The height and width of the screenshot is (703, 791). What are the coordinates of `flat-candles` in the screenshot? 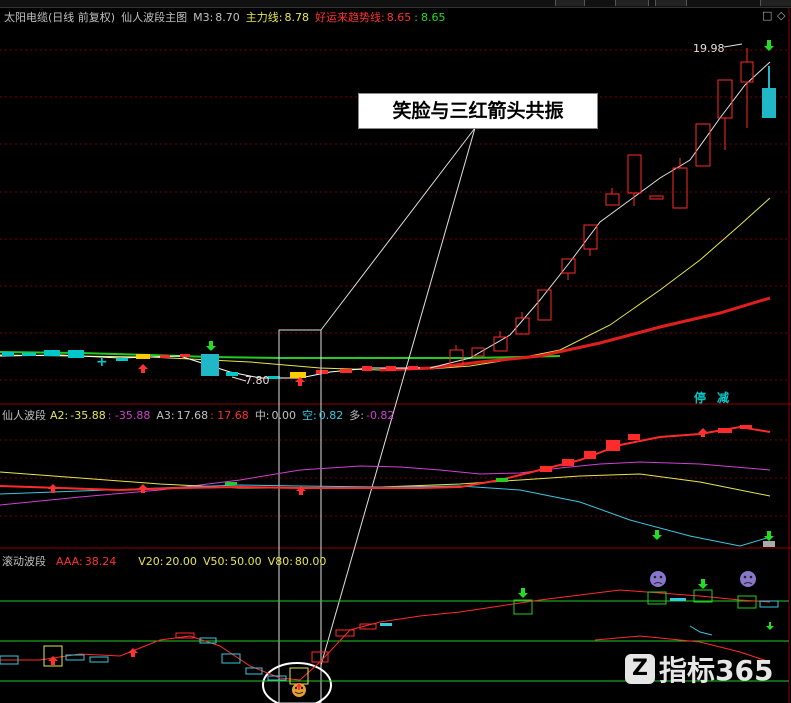 It's located at (210, 364).